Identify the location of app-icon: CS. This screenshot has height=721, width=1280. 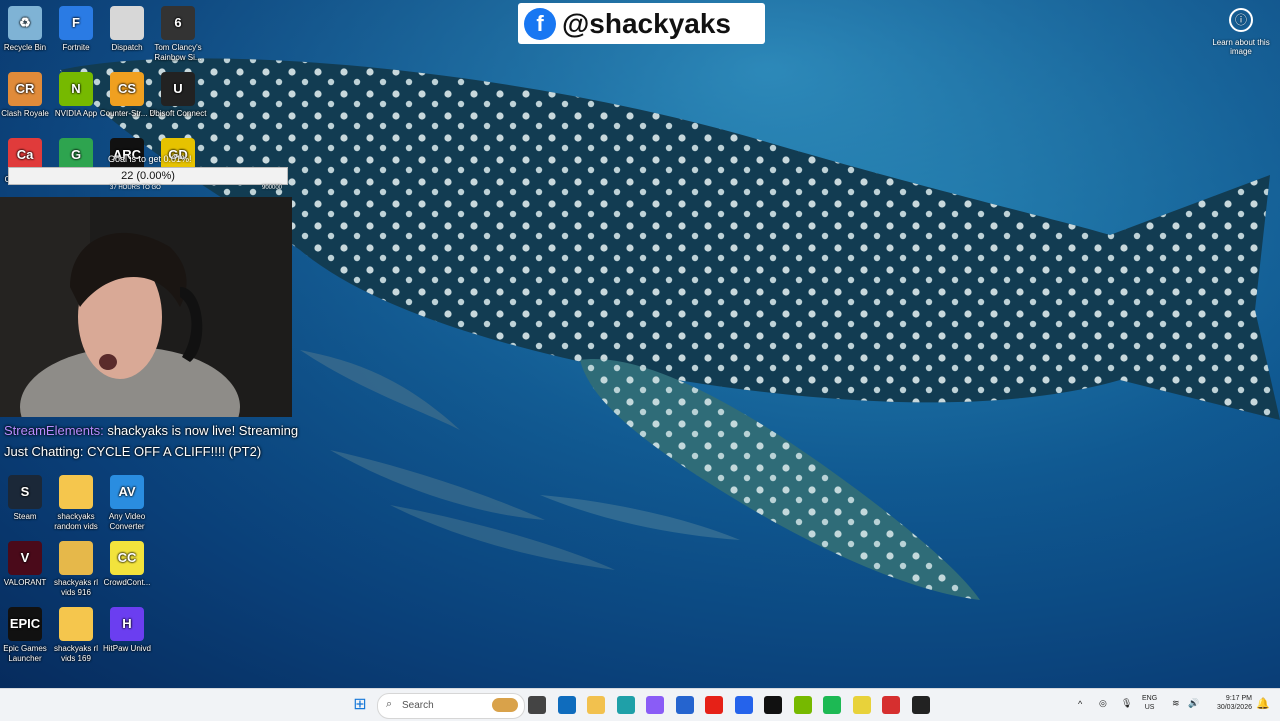
(127, 89).